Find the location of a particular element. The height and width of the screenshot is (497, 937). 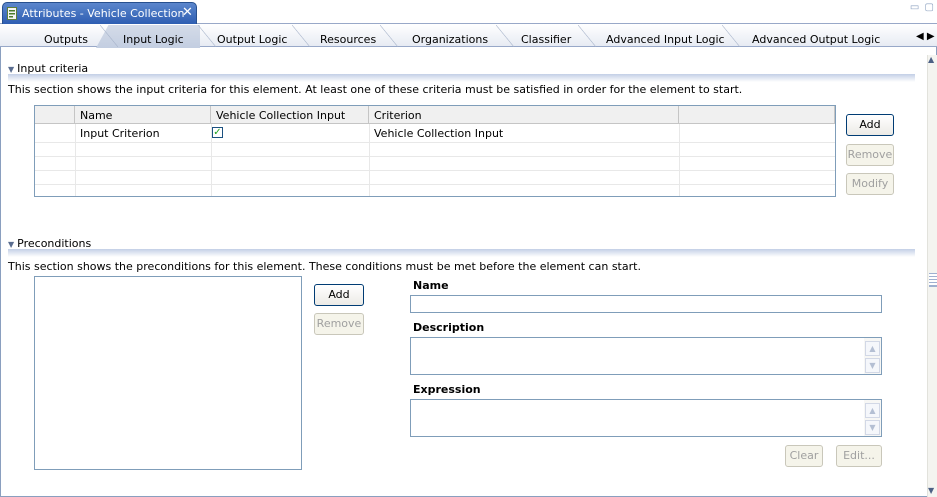

name-label: Name is located at coordinates (431, 285).